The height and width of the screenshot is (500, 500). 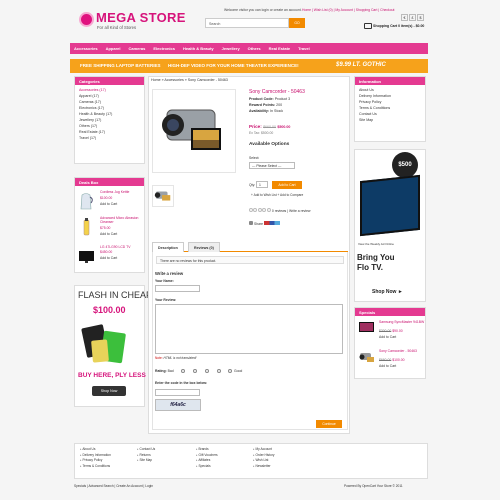 What do you see at coordinates (390, 120) in the screenshot?
I see `info-item: Site Map` at bounding box center [390, 120].